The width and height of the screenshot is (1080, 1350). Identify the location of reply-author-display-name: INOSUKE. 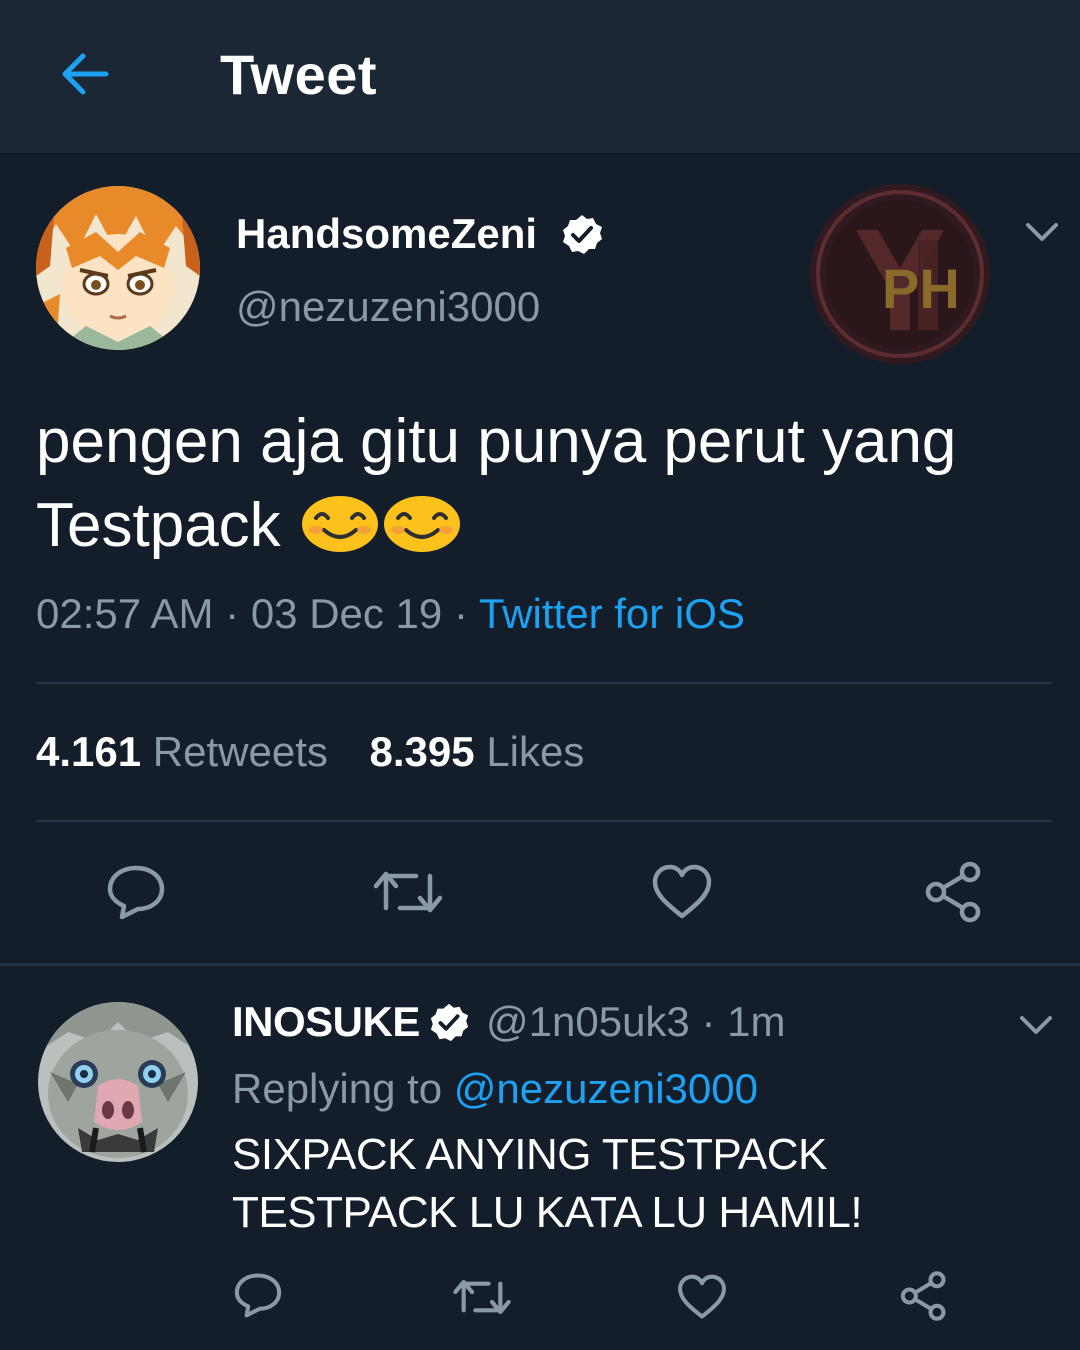
(326, 1022).